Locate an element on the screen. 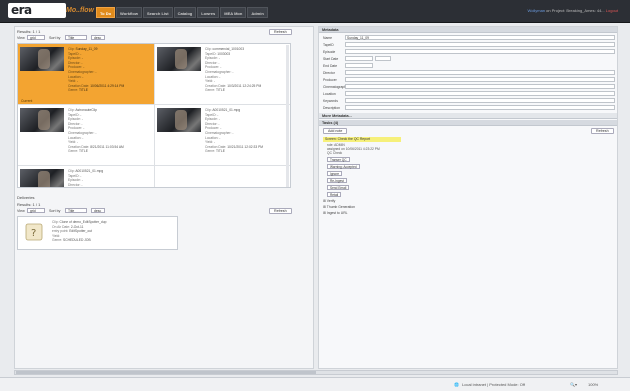 This screenshot has width=630, height=391. deliv-view-label: View is located at coordinates (21, 211).